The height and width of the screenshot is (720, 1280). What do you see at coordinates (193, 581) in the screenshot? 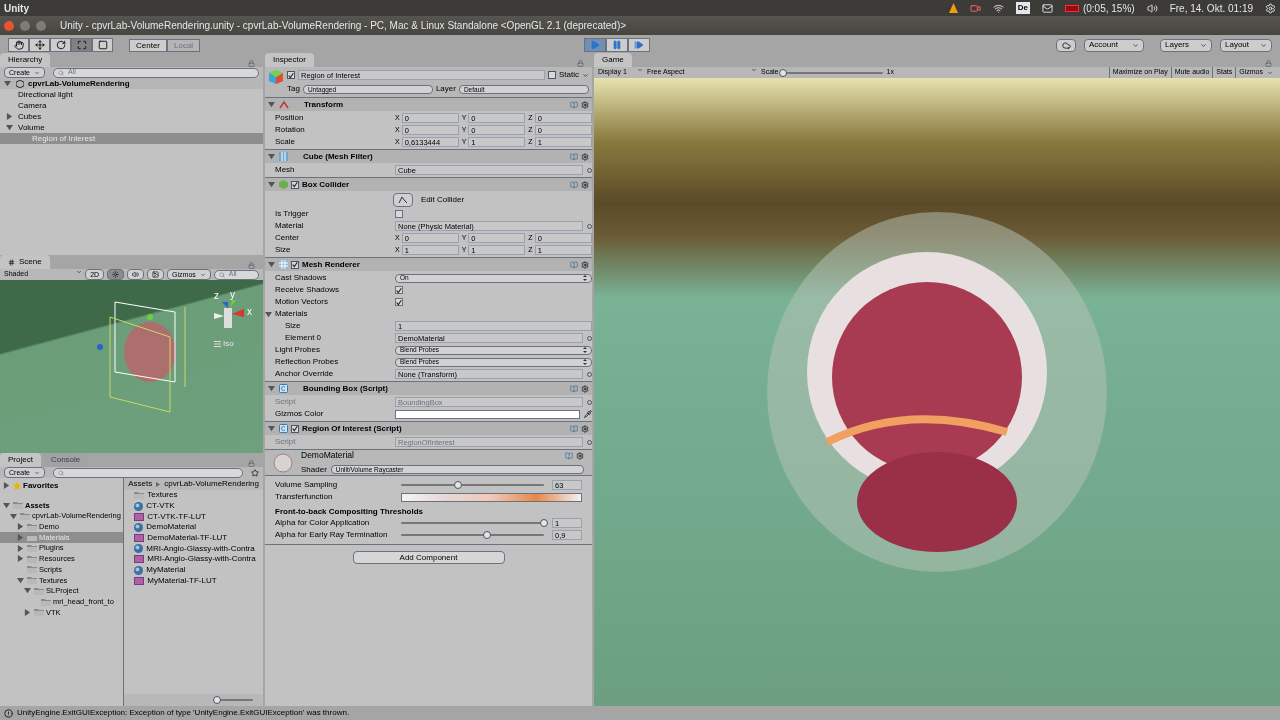
I see `asset-item: MyMaterial-TF-LUT` at bounding box center [193, 581].